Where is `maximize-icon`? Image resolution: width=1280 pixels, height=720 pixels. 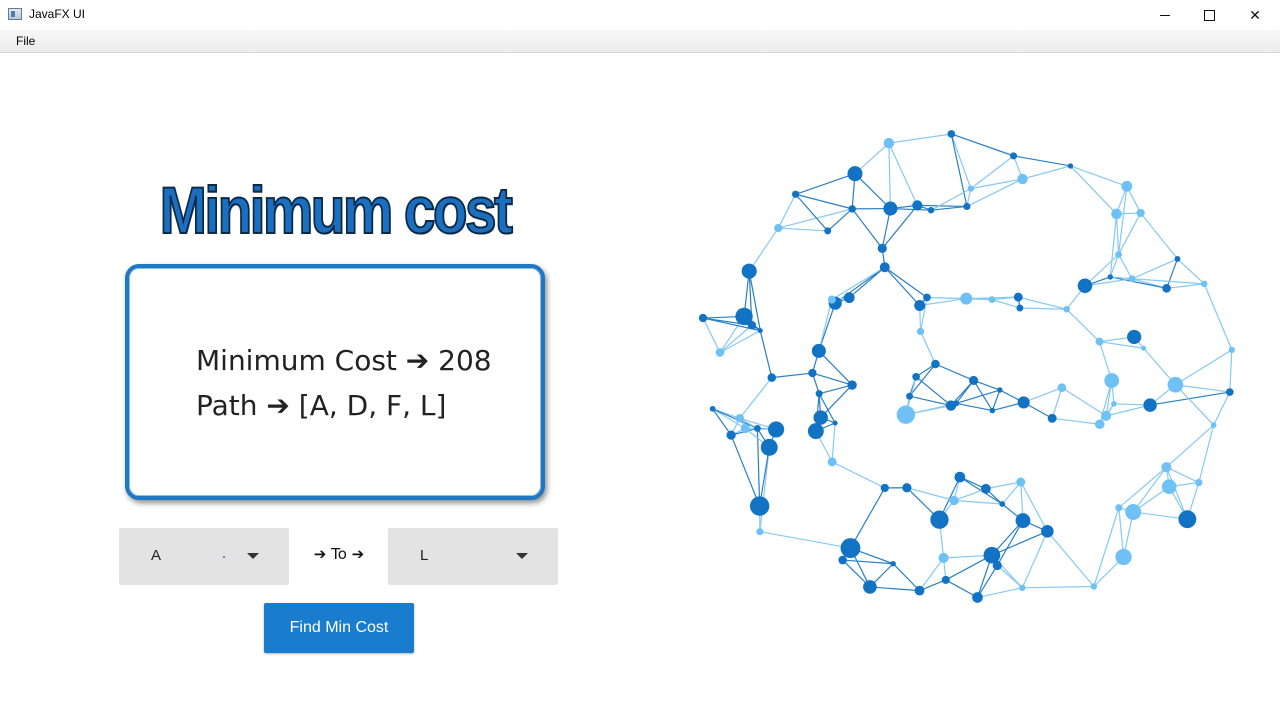 maximize-icon is located at coordinates (1209, 15).